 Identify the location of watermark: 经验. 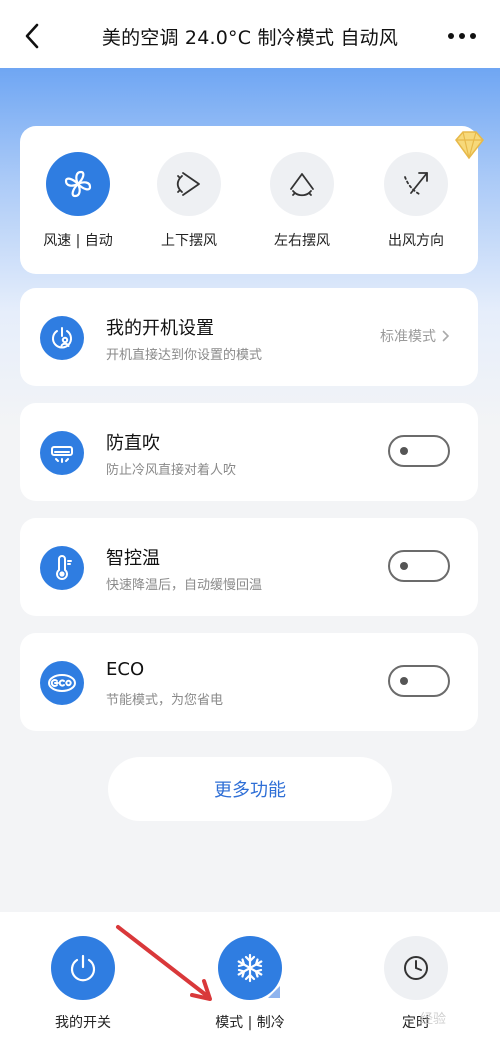
(433, 1019).